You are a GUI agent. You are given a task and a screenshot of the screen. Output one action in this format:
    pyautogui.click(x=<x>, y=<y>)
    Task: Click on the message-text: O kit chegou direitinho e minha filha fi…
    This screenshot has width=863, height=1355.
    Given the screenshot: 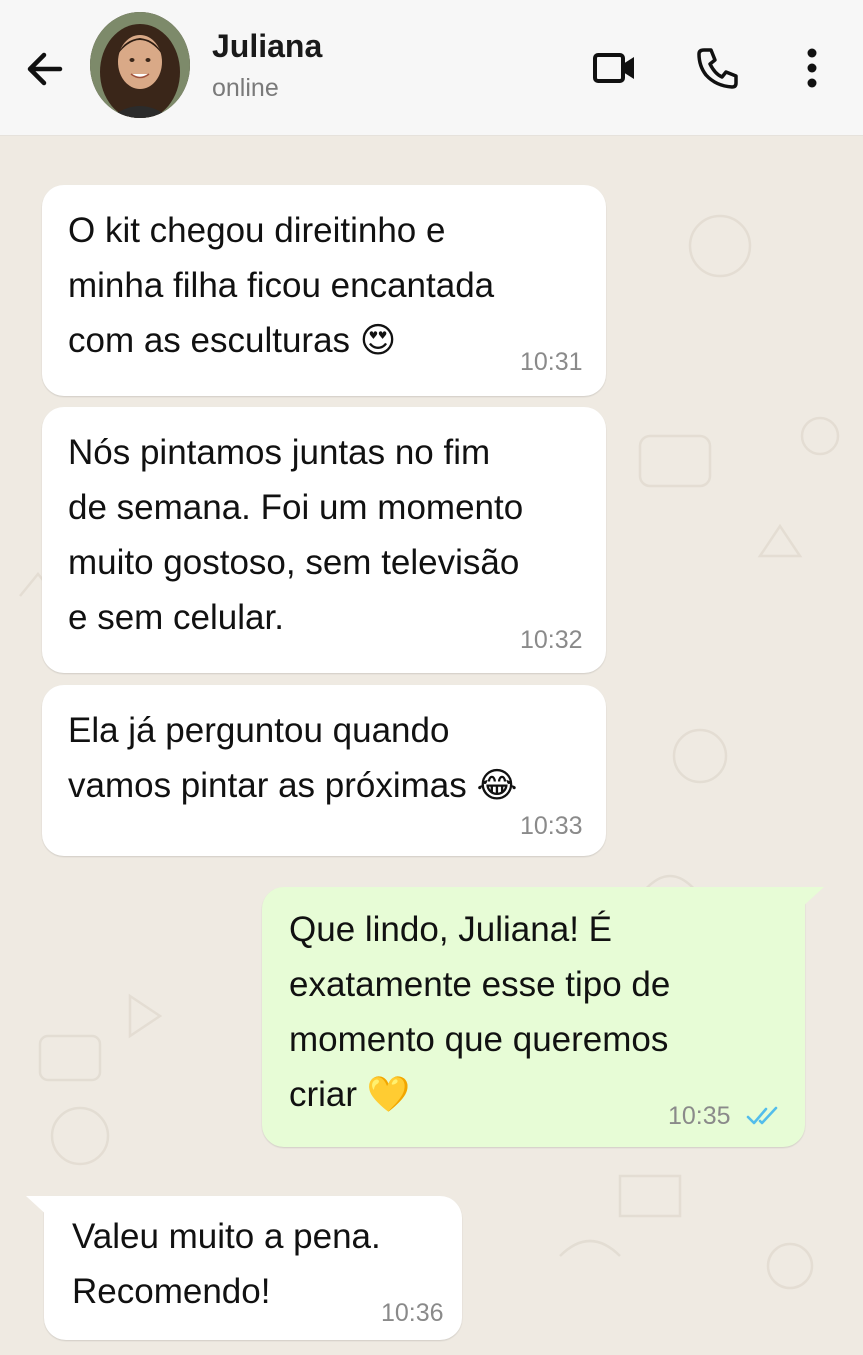 What is the action you would take?
    pyautogui.click(x=281, y=285)
    